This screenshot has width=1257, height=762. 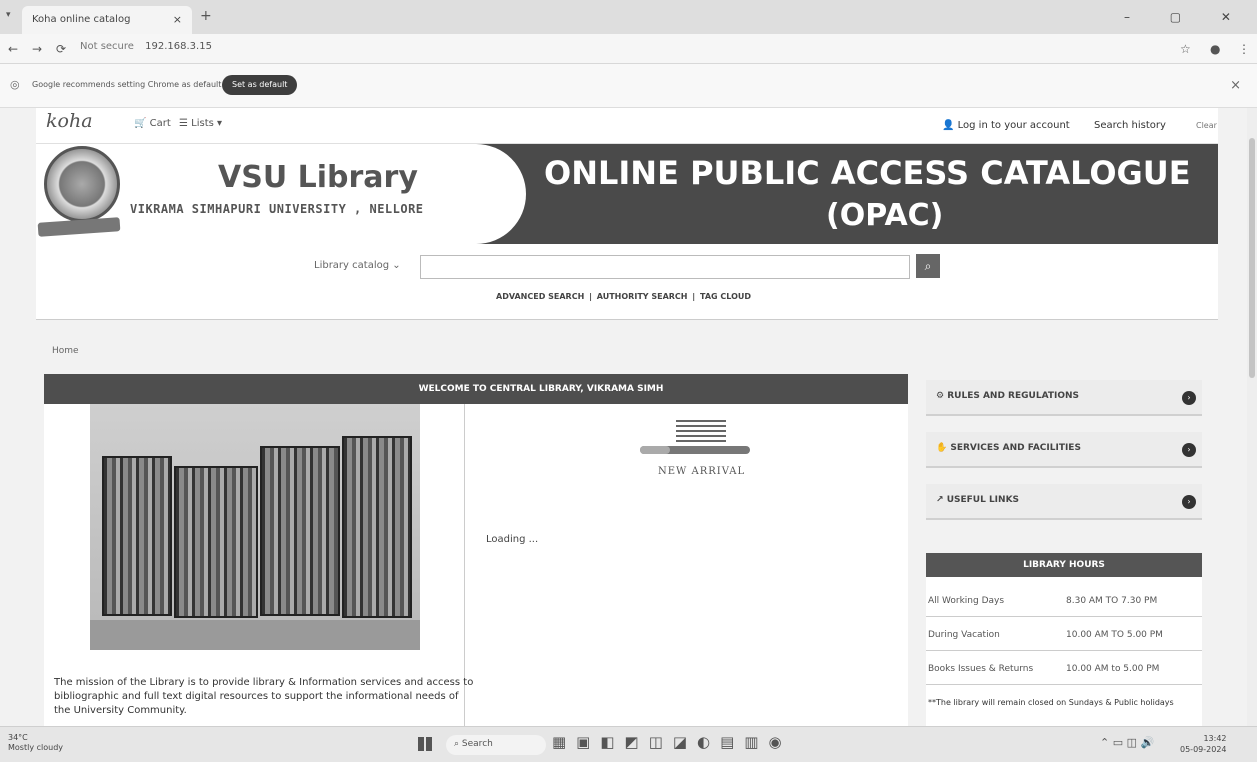 I want to click on cart-label: Cart, so click(x=160, y=123).